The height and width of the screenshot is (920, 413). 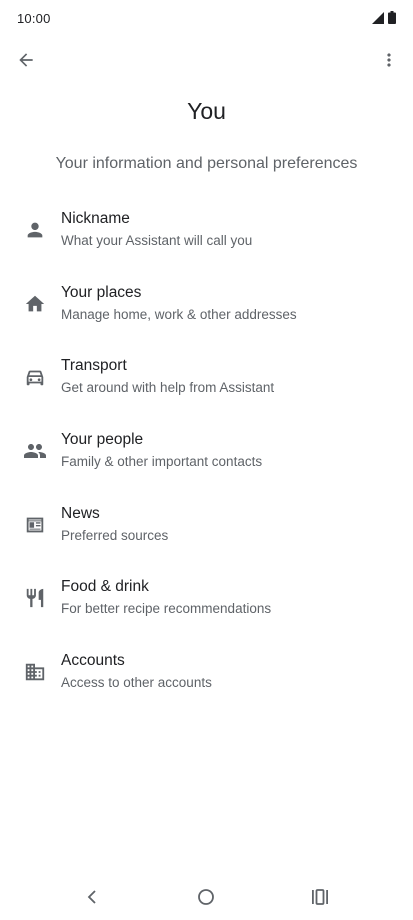 I want to click on nav-home-icon, so click(x=206, y=899).